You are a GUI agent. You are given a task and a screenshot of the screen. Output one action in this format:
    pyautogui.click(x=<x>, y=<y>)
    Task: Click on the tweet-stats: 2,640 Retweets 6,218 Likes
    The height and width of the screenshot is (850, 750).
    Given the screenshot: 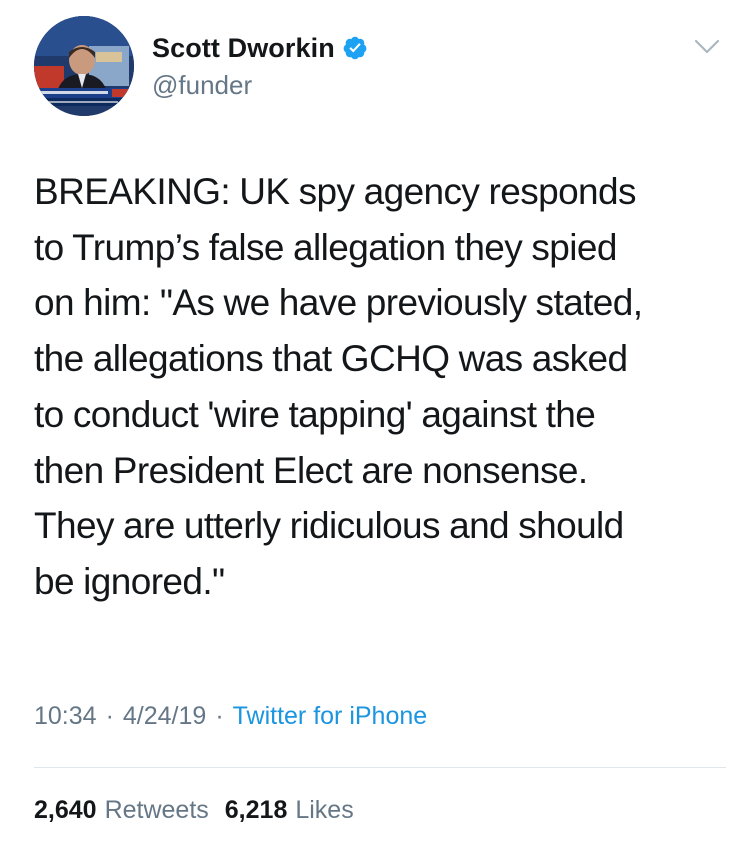 What is the action you would take?
    pyautogui.click(x=194, y=810)
    